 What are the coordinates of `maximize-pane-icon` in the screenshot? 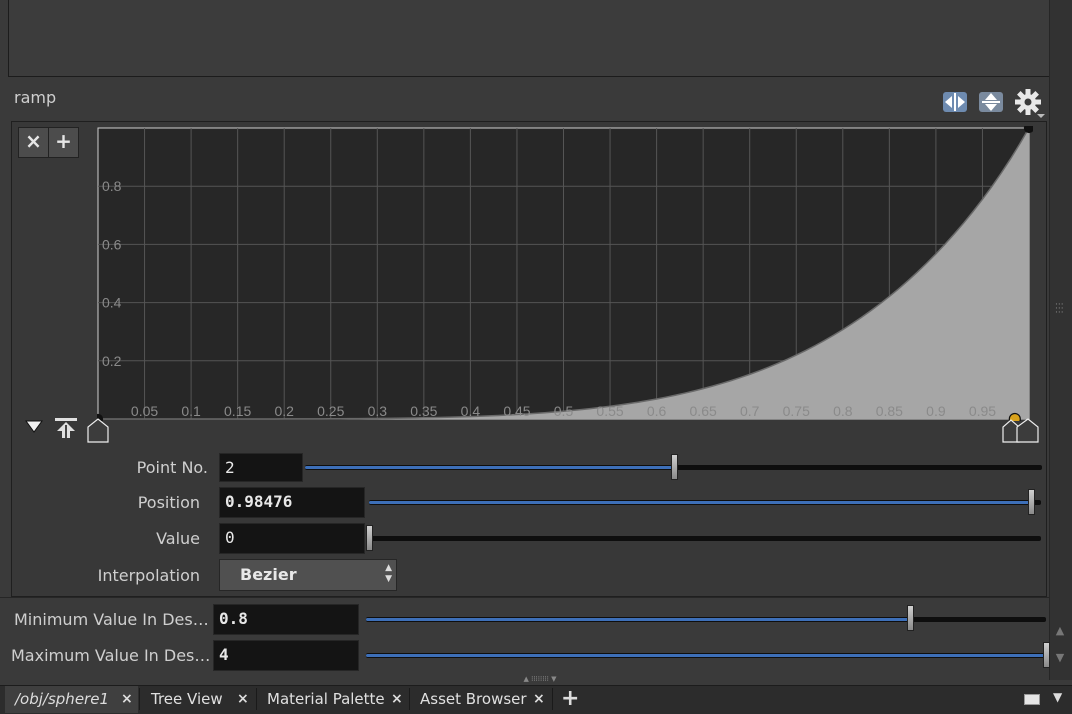 It's located at (1032, 699).